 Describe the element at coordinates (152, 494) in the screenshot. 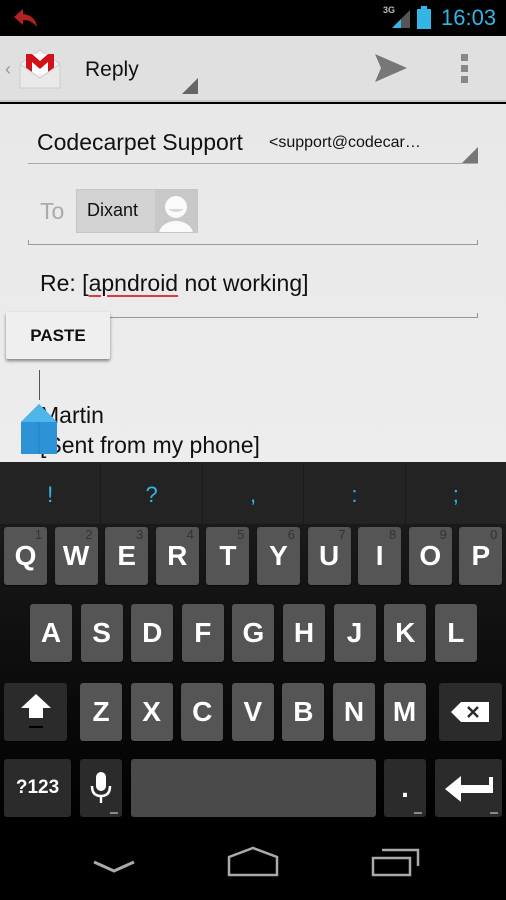

I see `suggestion-item: ?` at that location.